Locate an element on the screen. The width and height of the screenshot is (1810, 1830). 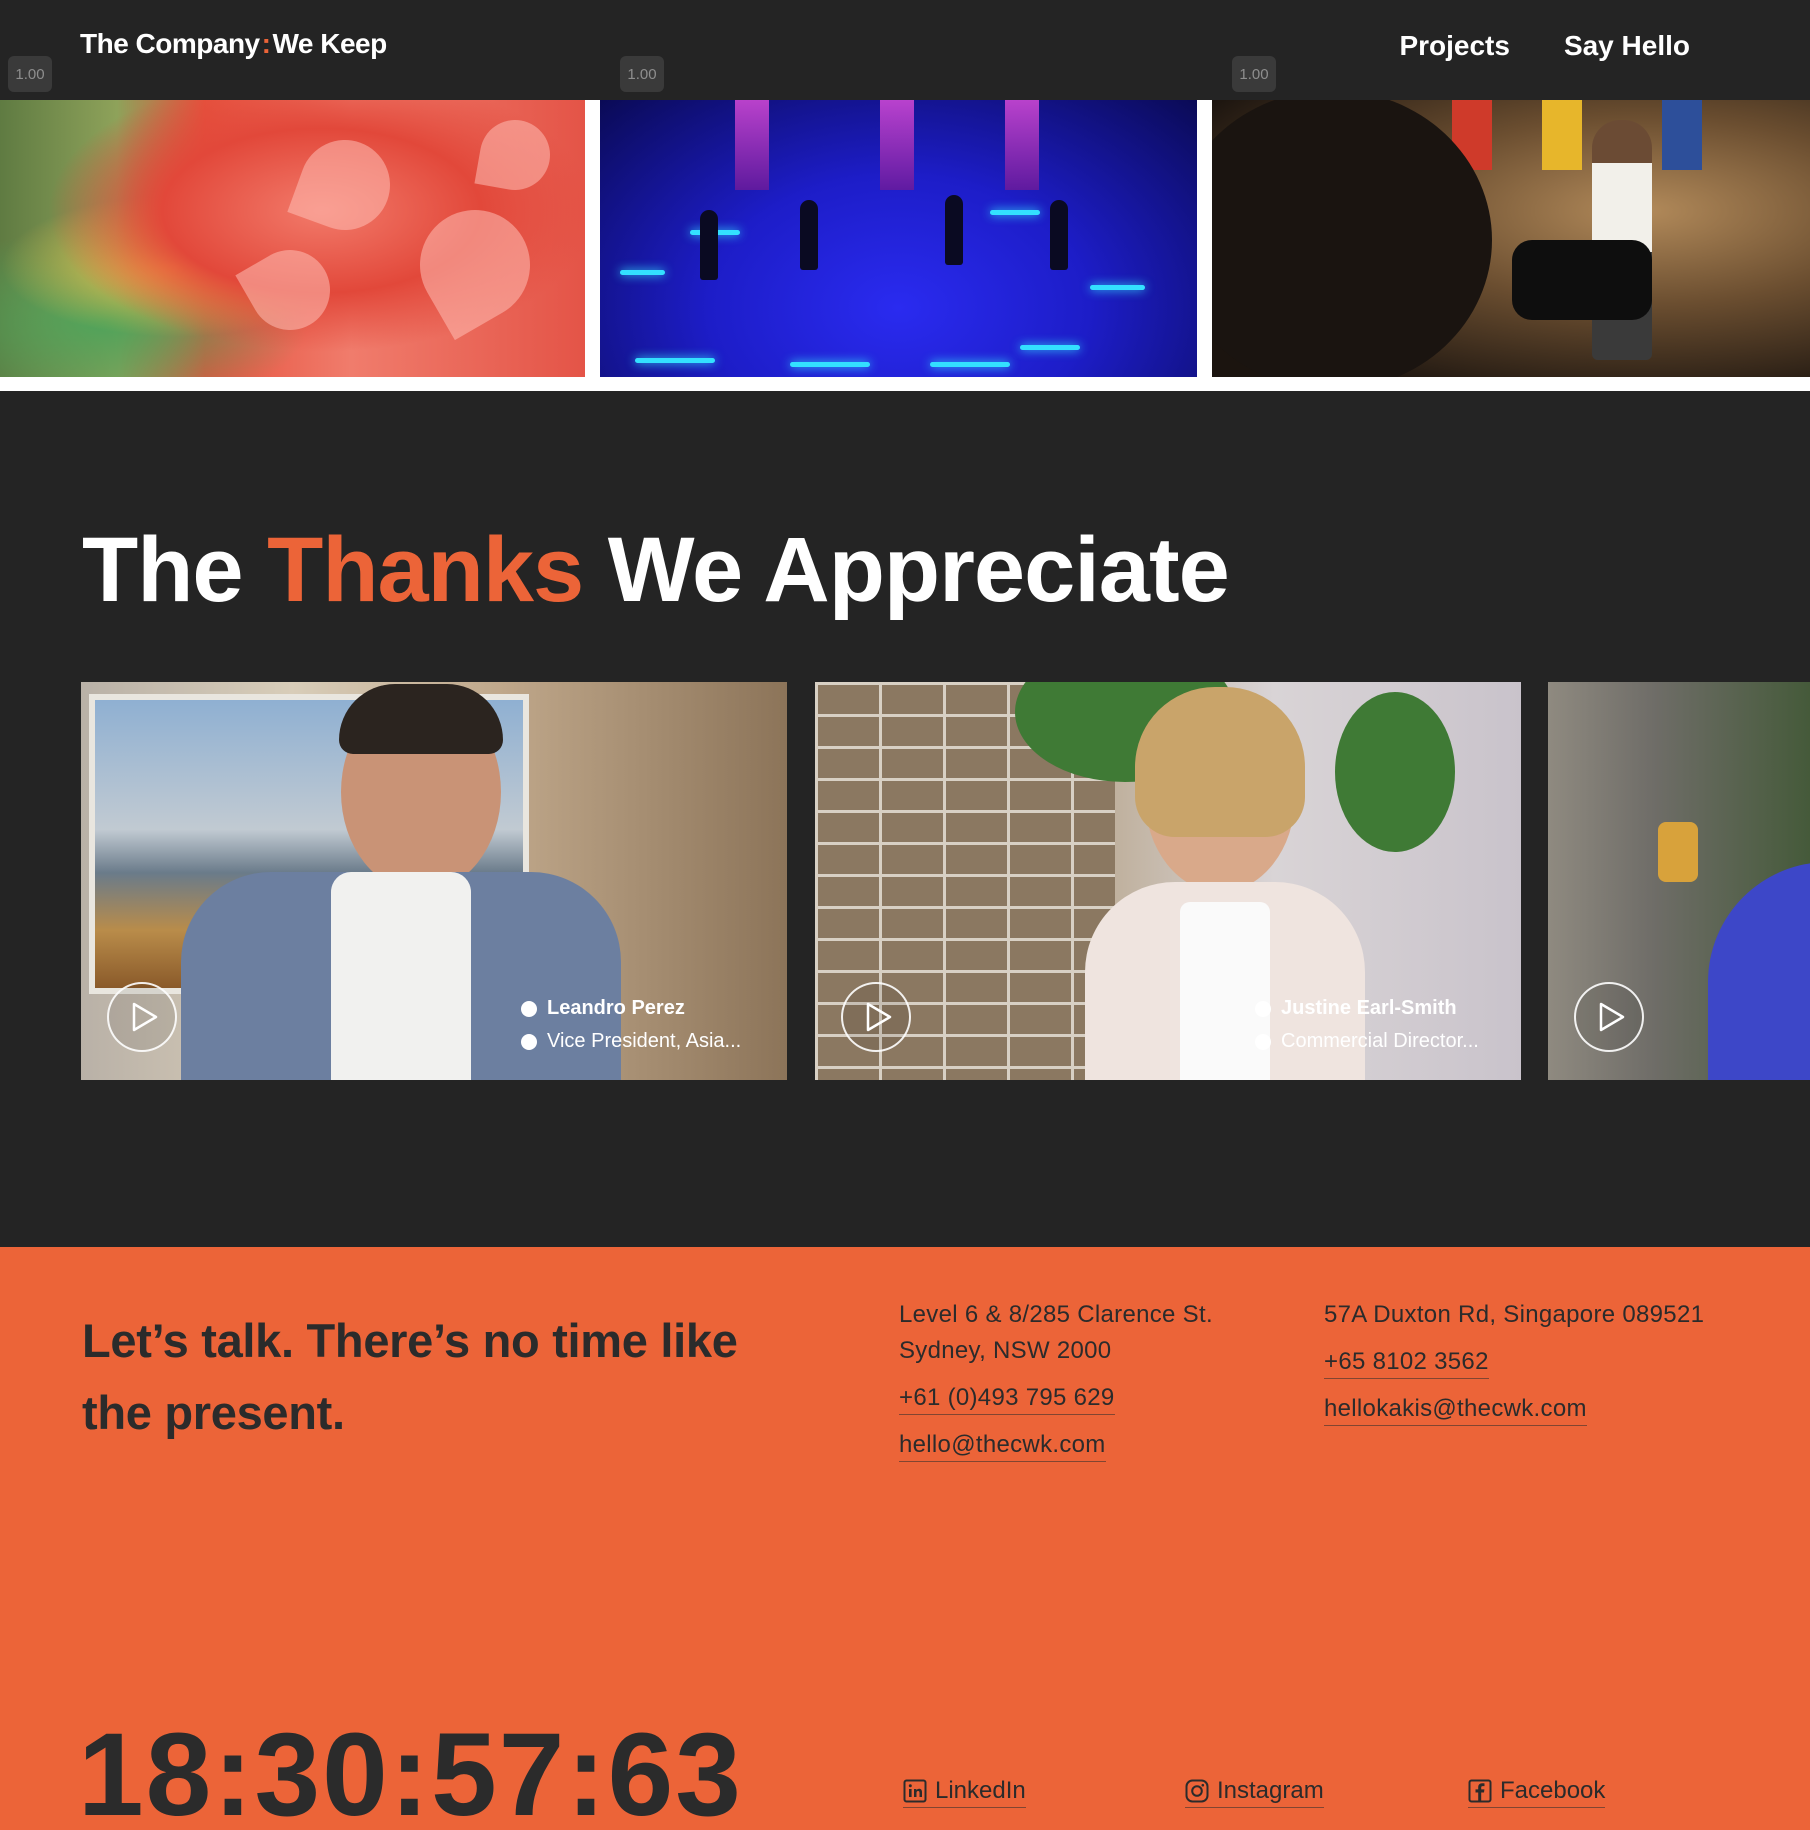
heading-word: We Appreciate is located at coordinates (918, 570).